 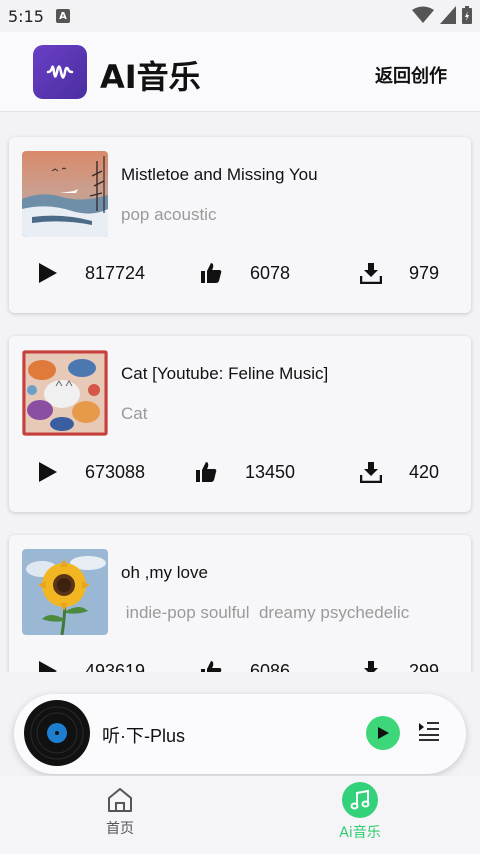 I want to click on music-note-icon, so click(x=360, y=800).